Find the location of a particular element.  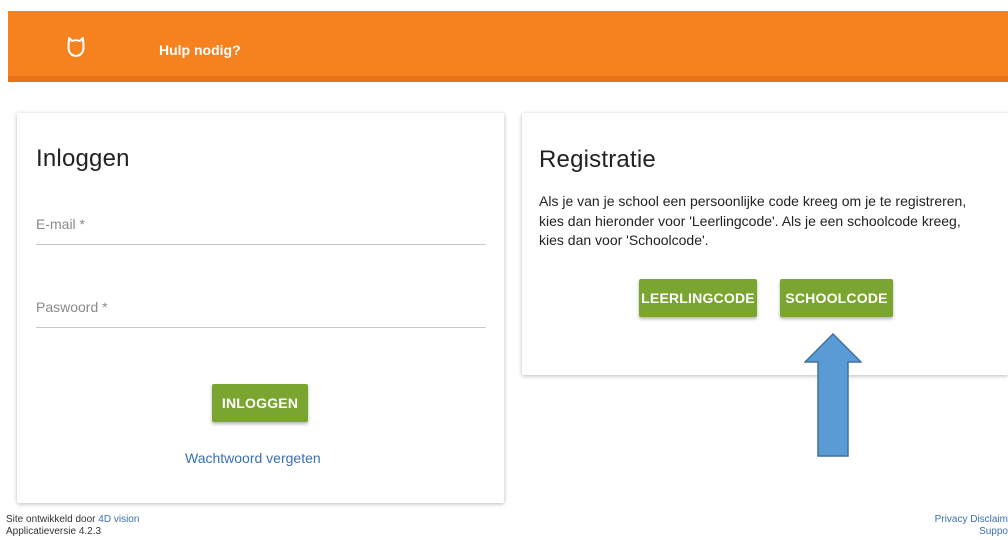

password-input is located at coordinates (261, 307).